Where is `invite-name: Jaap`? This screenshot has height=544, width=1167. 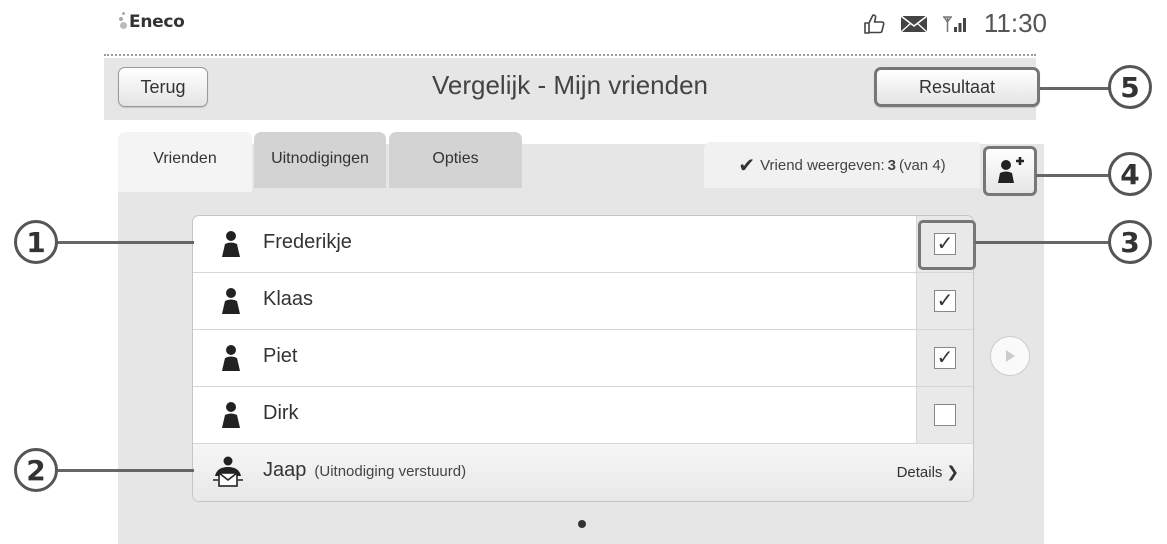
invite-name: Jaap is located at coordinates (285, 470).